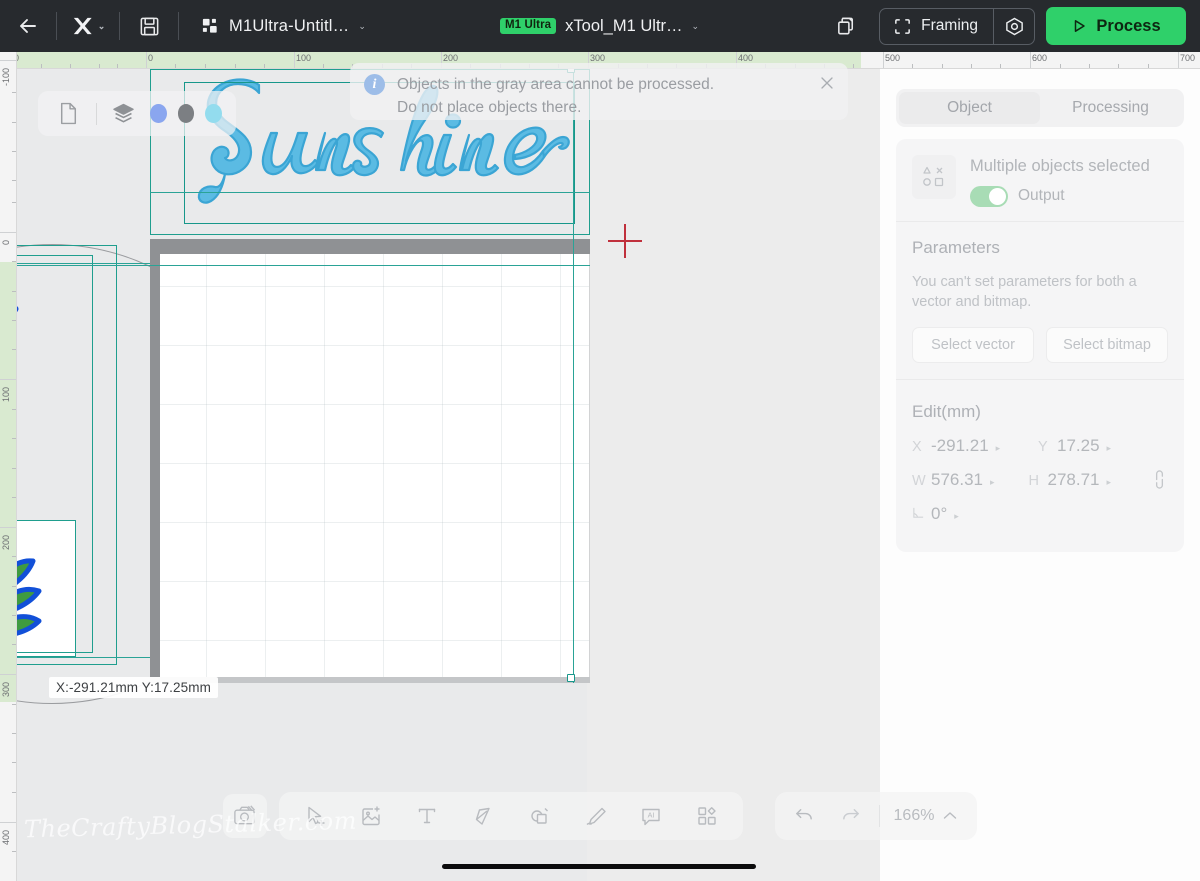 The height and width of the screenshot is (881, 1200). I want to click on project-name-dropdown: M1Ultra-Untitl… ⌄, so click(279, 26).